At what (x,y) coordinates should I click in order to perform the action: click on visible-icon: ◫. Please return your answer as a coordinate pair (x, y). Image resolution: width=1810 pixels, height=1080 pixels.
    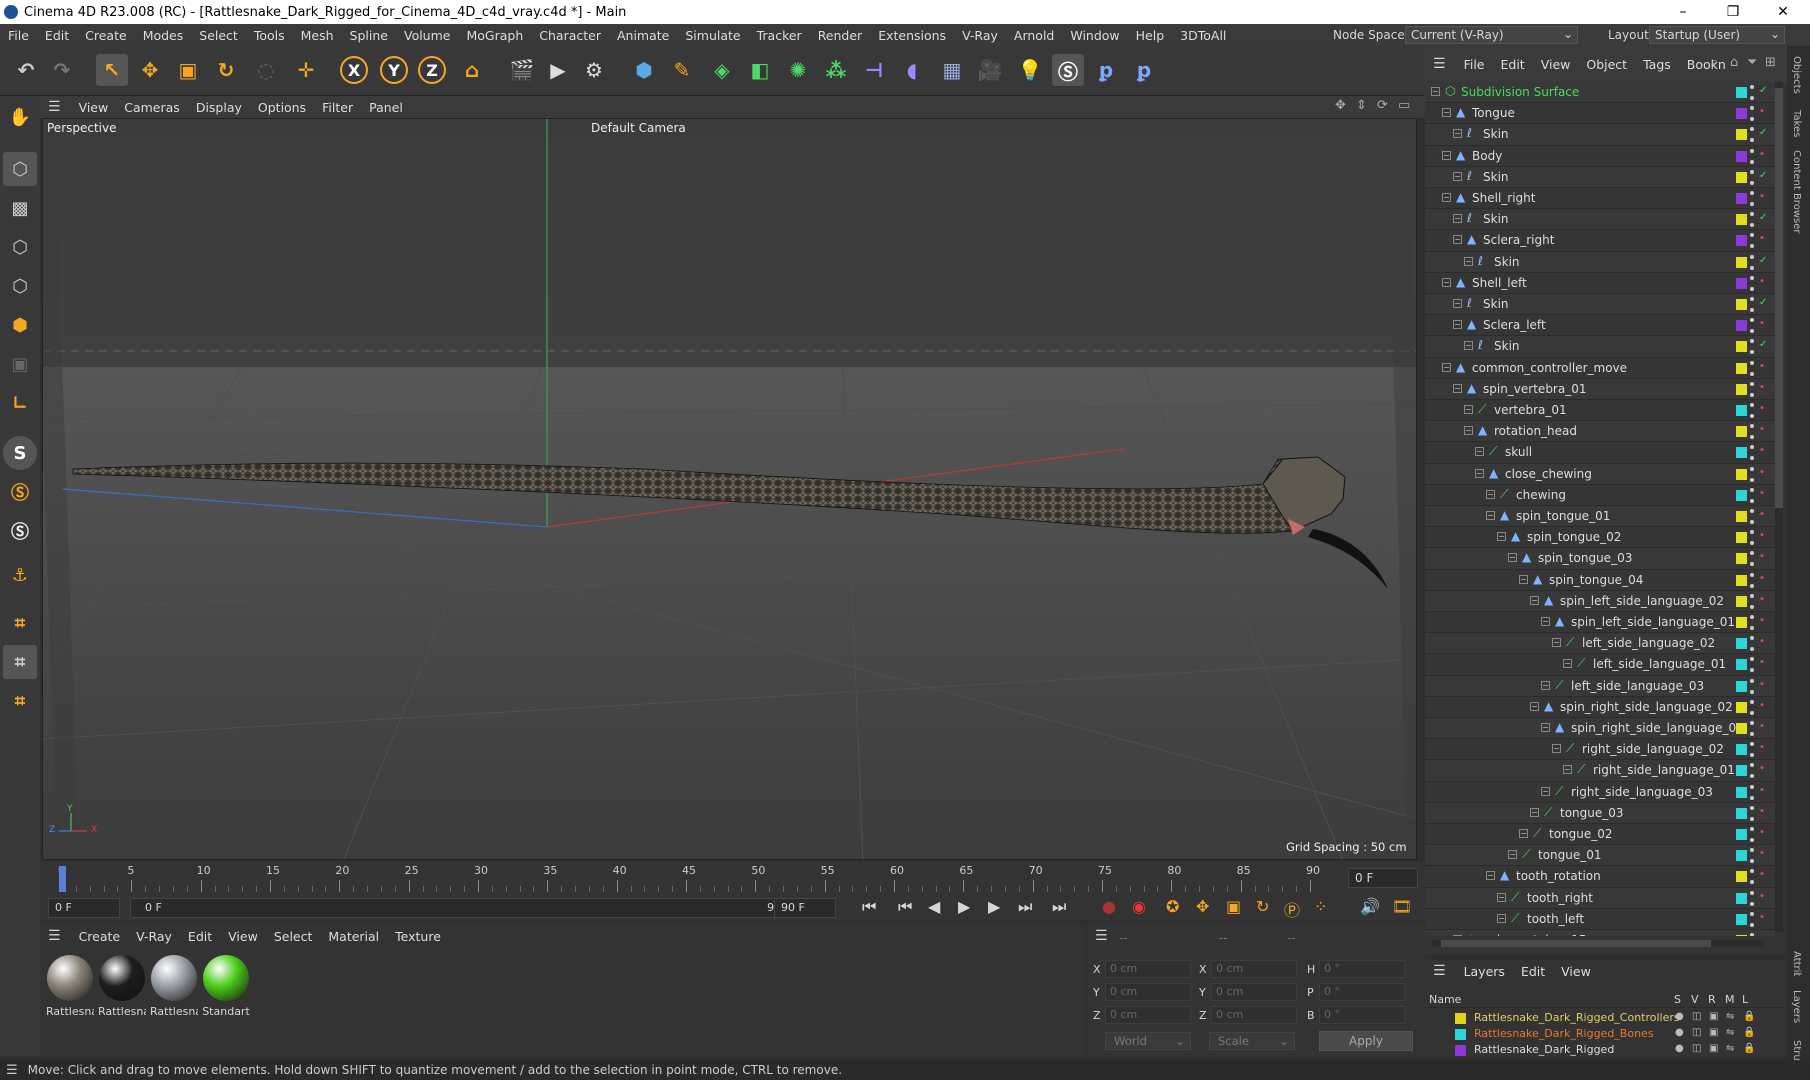
    Looking at the image, I should click on (1696, 1048).